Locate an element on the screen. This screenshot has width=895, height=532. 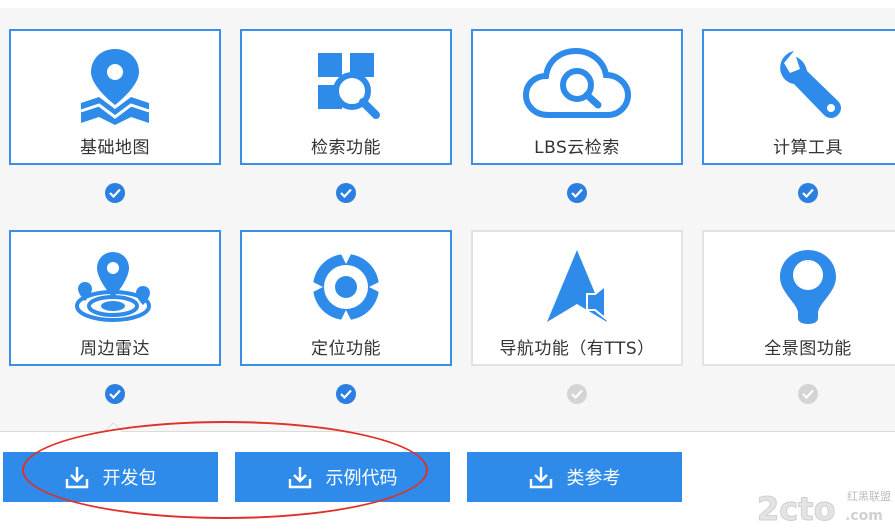
feature-label: 全景图功能 is located at coordinates (808, 349).